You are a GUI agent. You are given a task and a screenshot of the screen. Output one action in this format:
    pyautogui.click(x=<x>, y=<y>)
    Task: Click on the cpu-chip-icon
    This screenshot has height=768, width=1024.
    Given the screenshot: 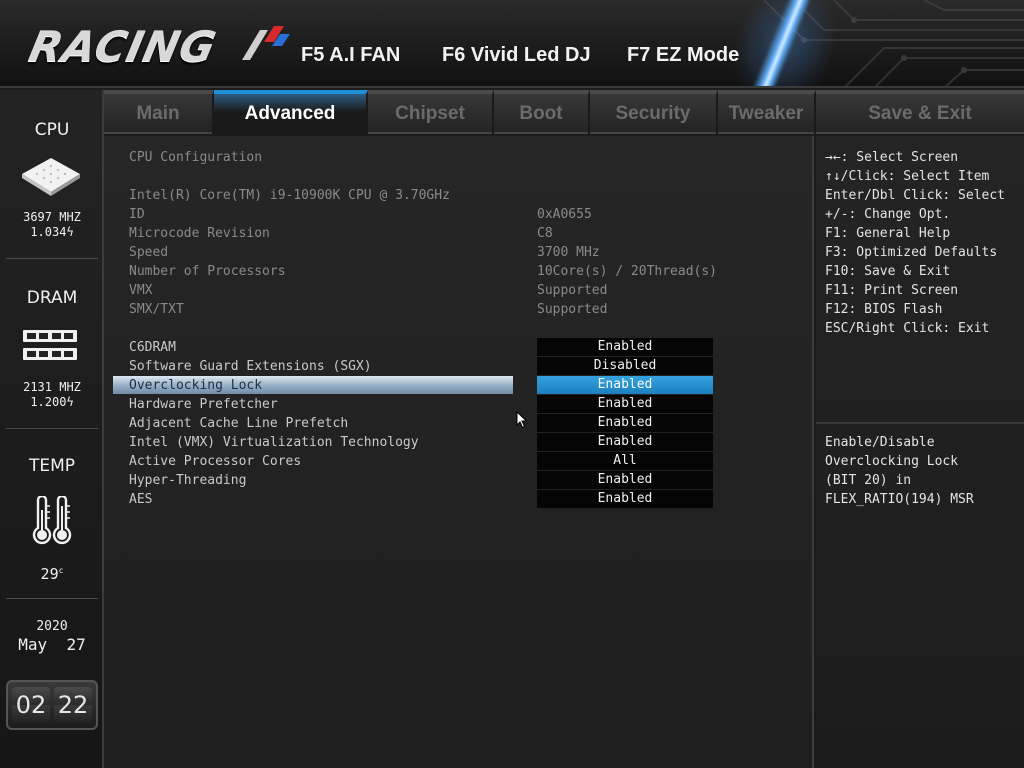 What is the action you would take?
    pyautogui.click(x=51, y=177)
    